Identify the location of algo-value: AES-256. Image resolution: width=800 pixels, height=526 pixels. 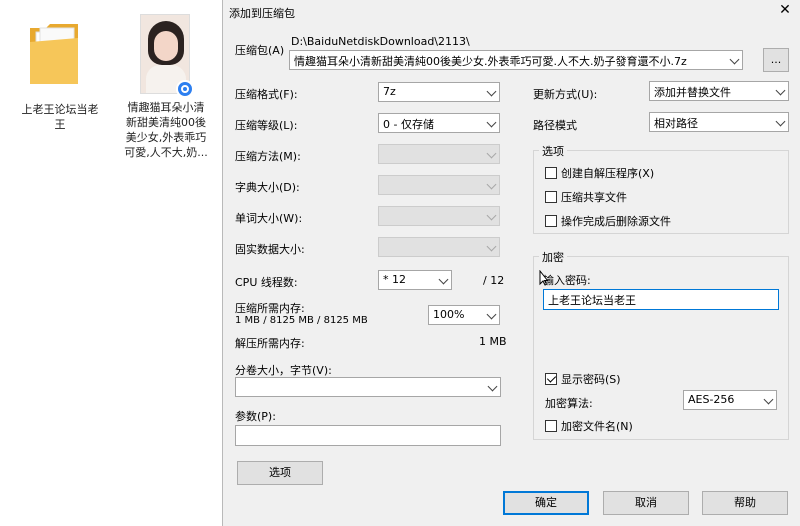
(711, 399).